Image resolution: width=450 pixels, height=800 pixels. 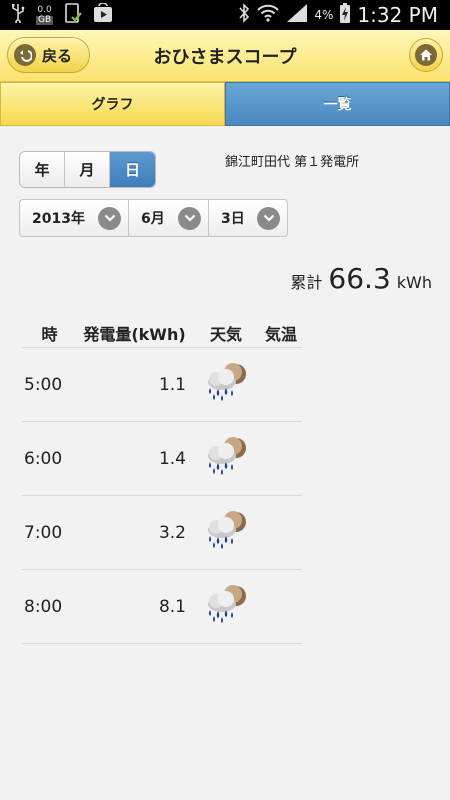 I want to click on back-button: 戻る, so click(x=48, y=55).